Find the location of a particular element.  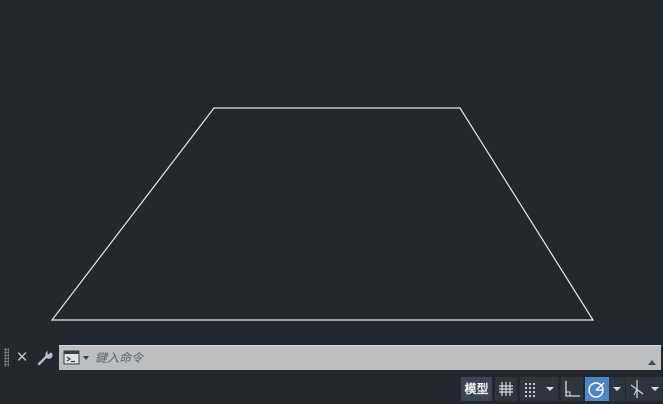

isodraft-icon is located at coordinates (637, 389).